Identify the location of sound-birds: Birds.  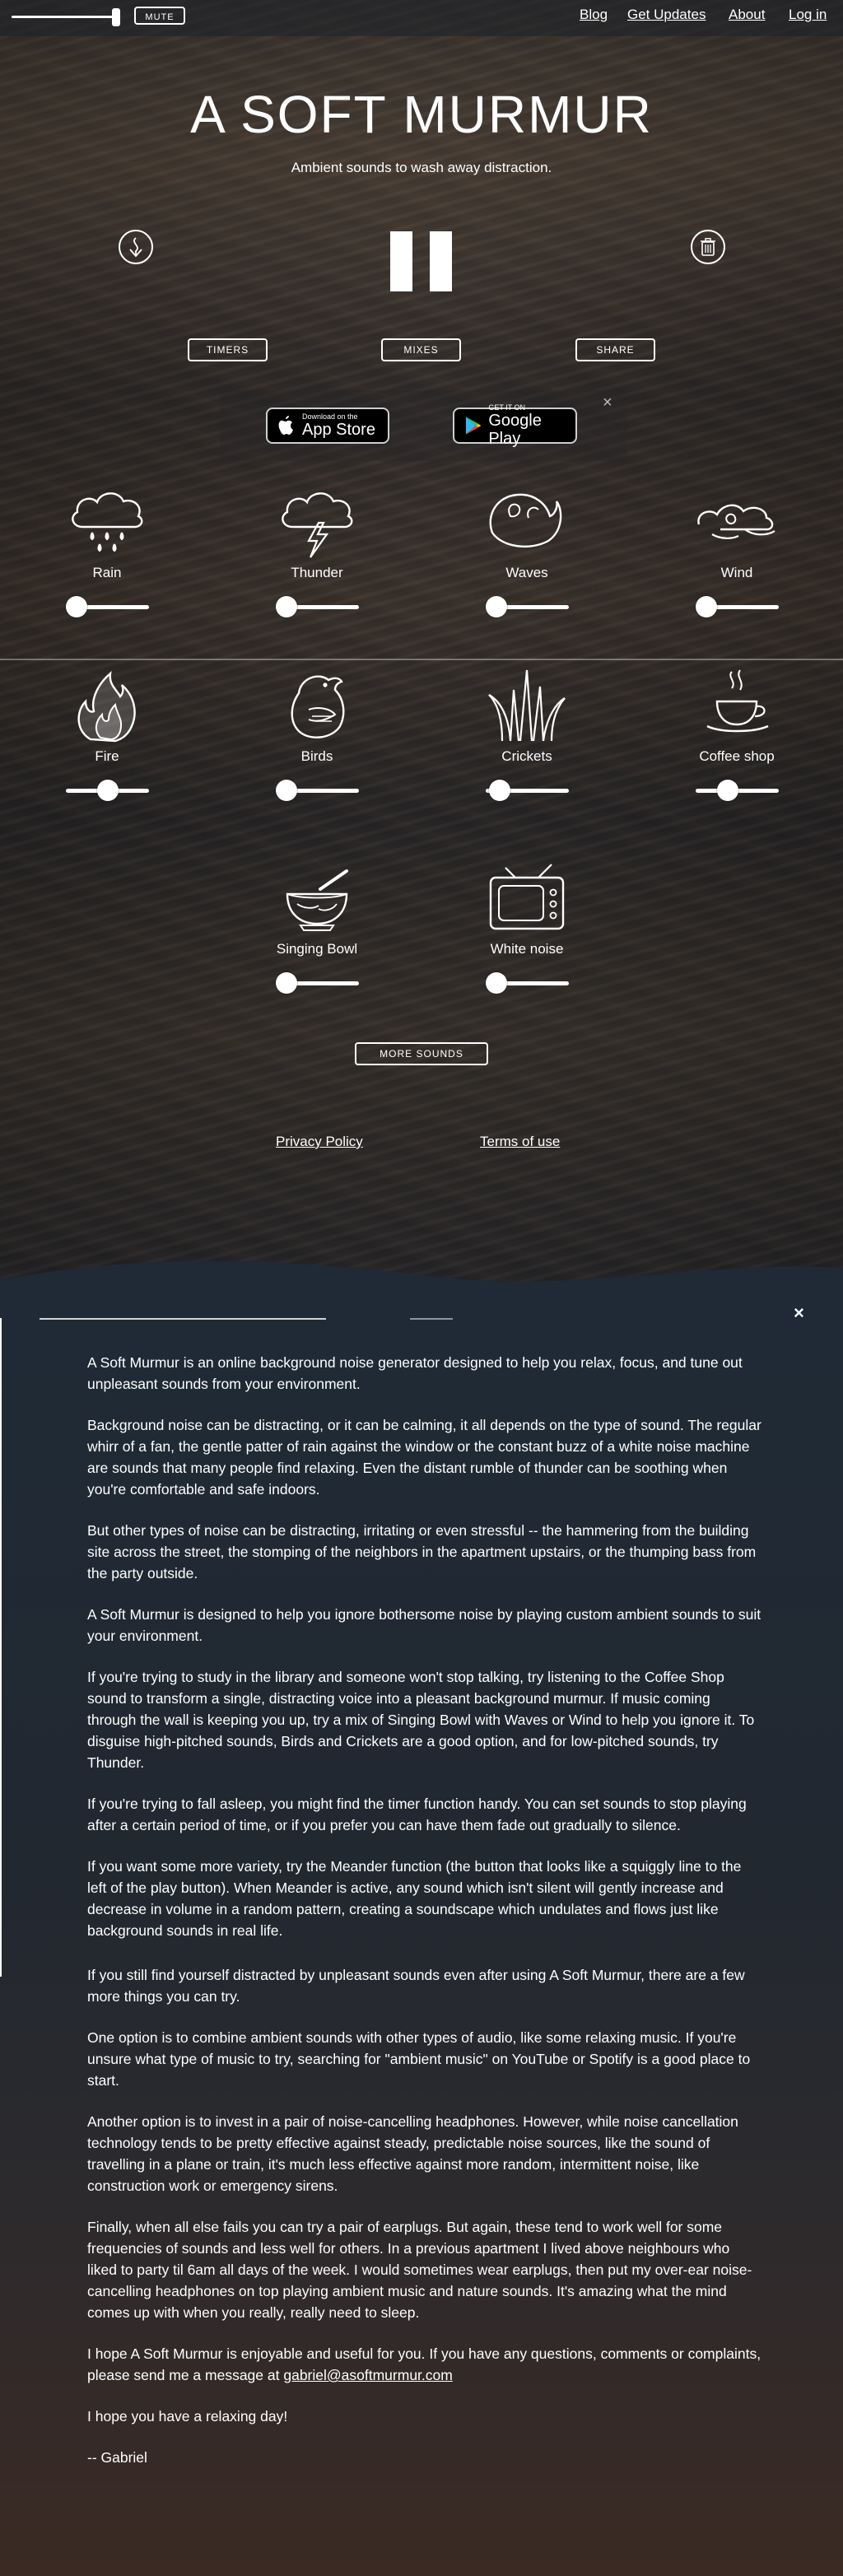
(317, 733).